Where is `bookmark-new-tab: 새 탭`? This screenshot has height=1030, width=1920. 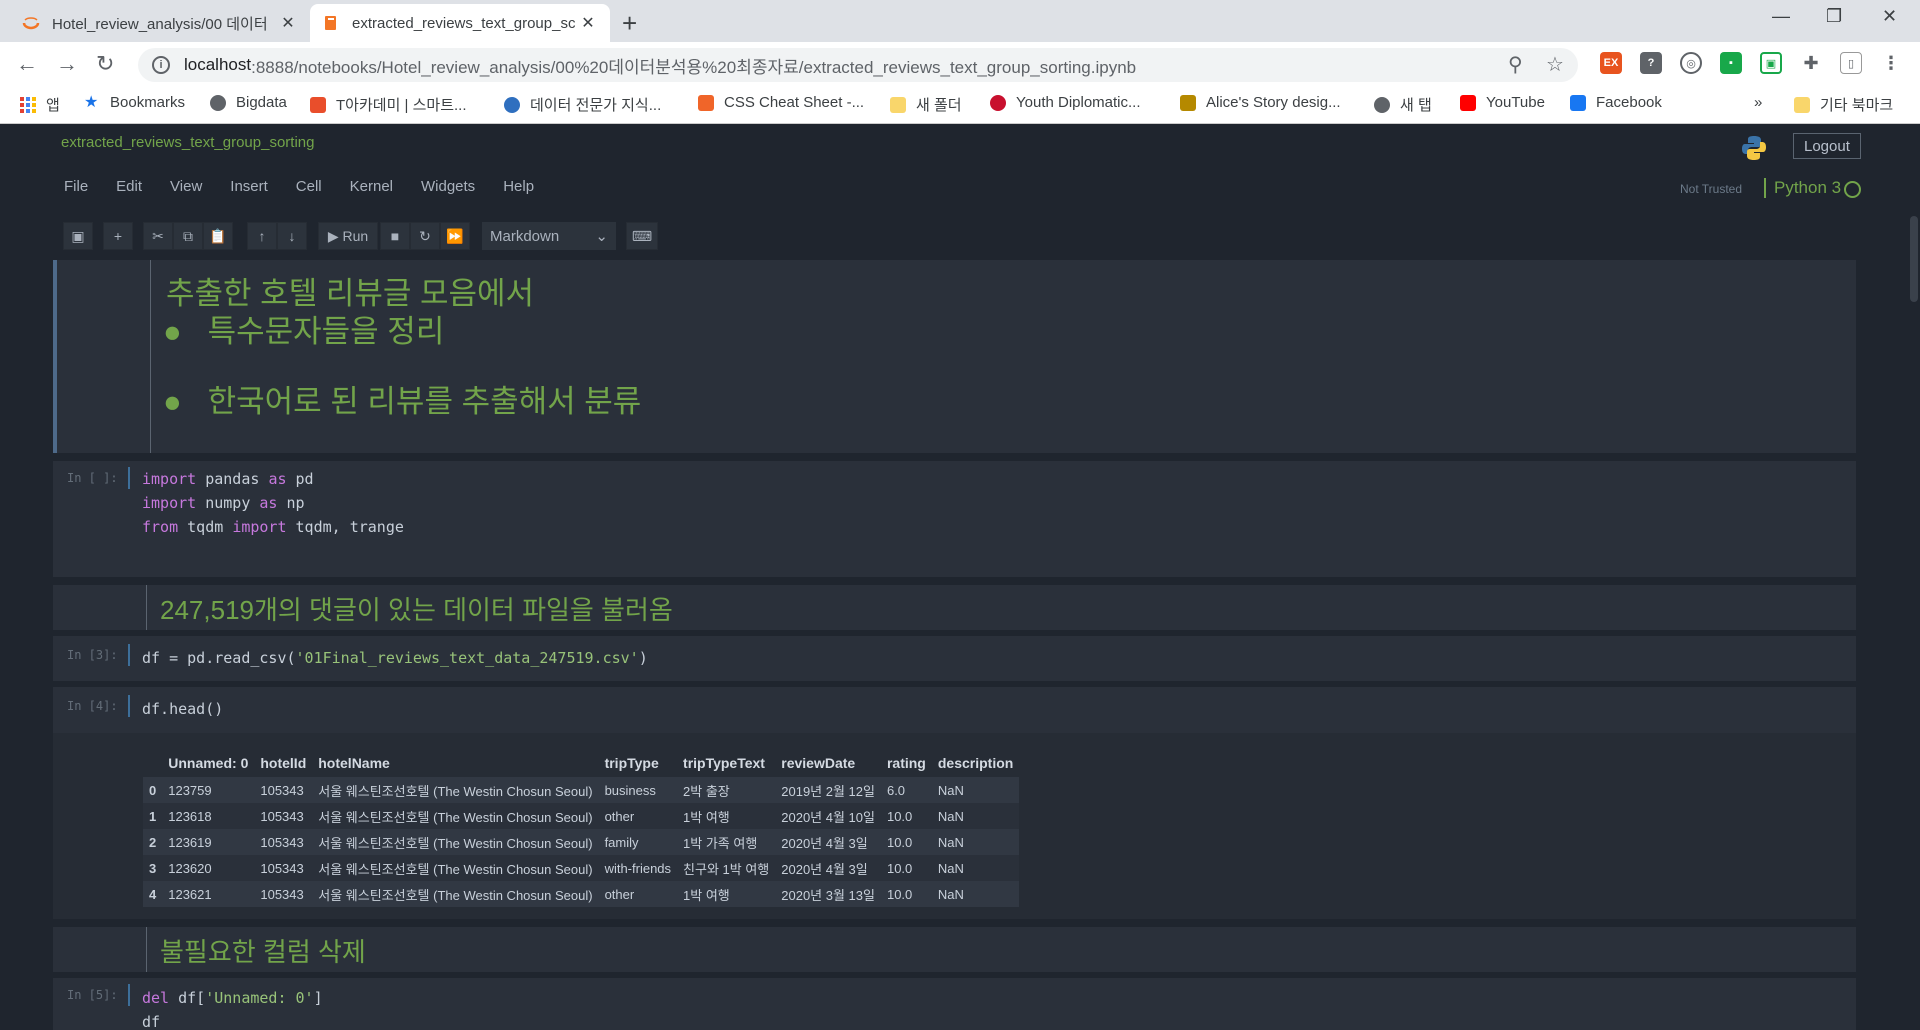 bookmark-new-tab: 새 탭 is located at coordinates (1403, 104).